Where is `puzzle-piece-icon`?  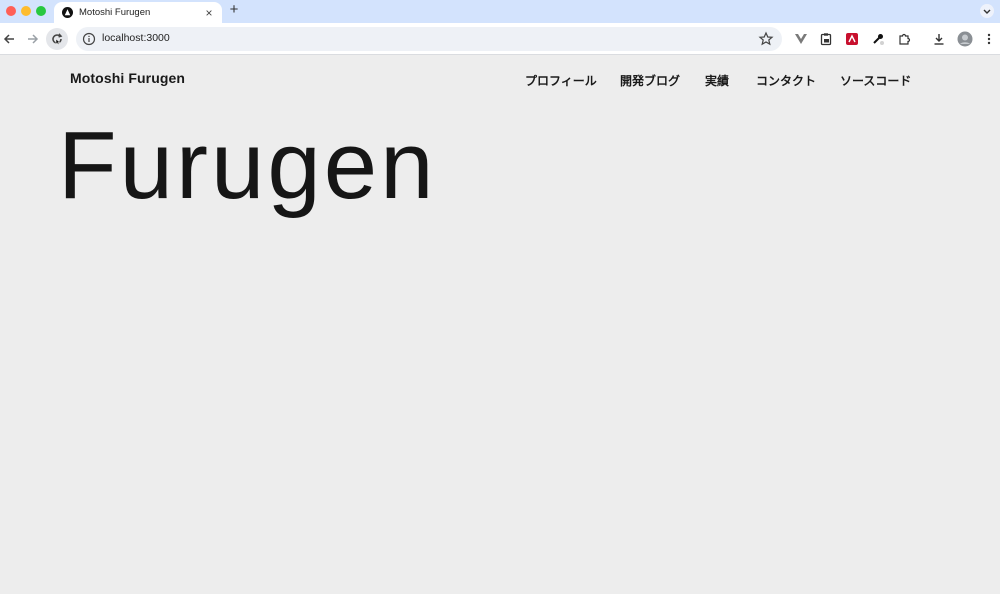
puzzle-piece-icon is located at coordinates (905, 39).